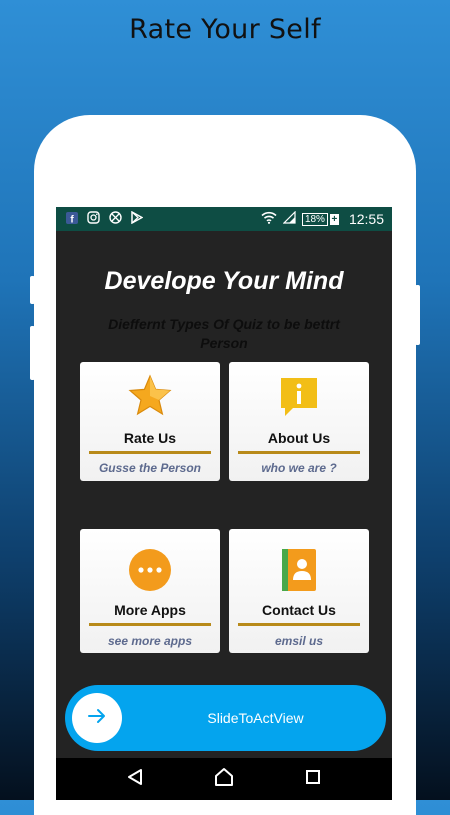 The height and width of the screenshot is (815, 450). I want to click on instagram-icon, so click(93, 219).